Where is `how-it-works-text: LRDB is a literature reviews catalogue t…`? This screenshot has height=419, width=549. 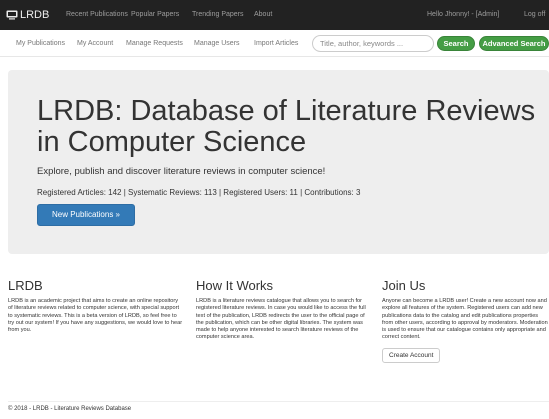 how-it-works-text: LRDB is a literature reviews catalogue t… is located at coordinates (281, 319).